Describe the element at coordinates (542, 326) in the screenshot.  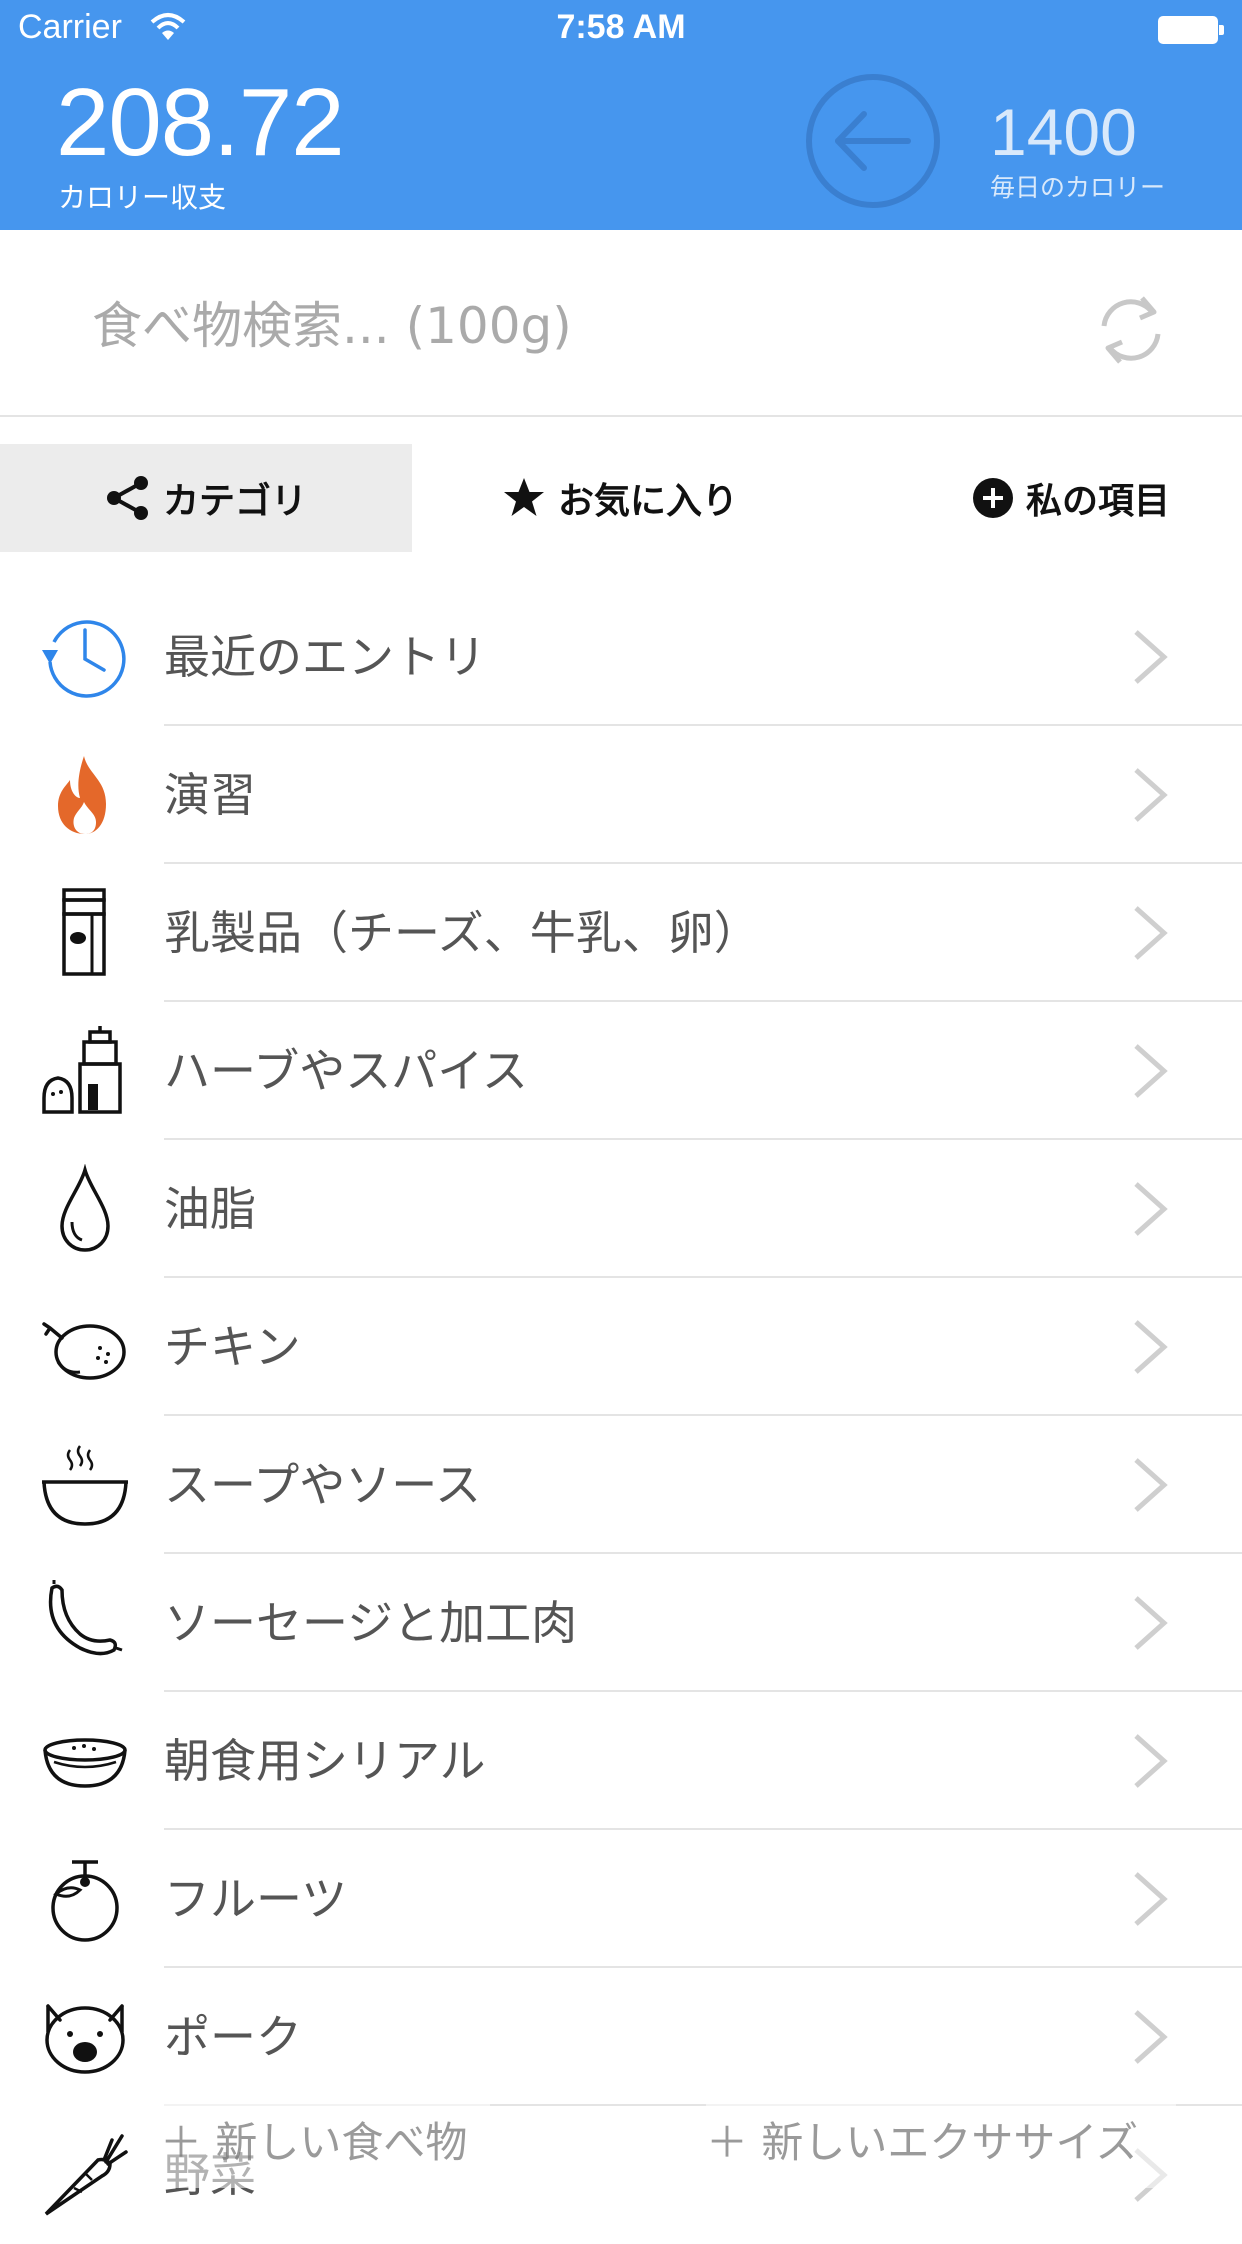
I see `food-search-input` at that location.